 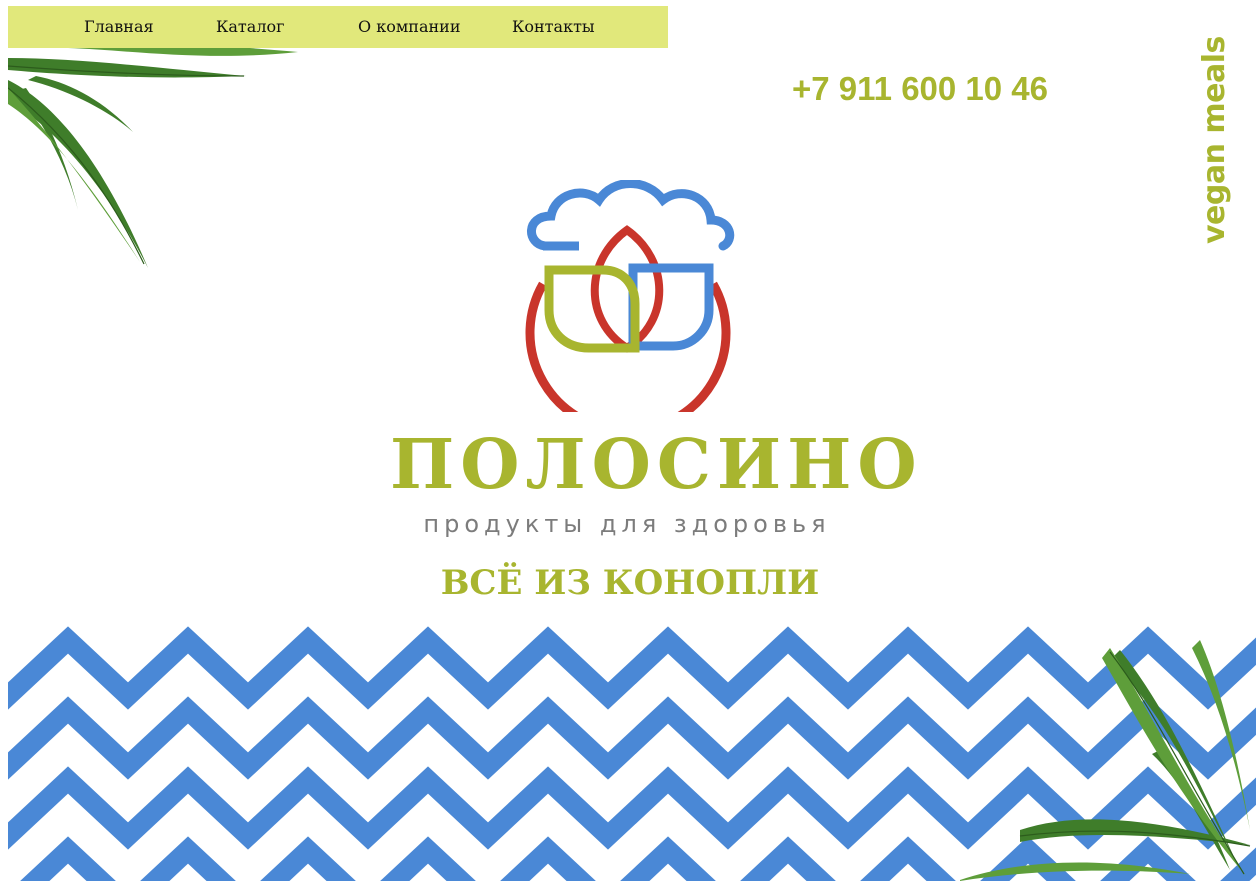 I want to click on vegan-meals-label: vegan meals, so click(x=1214, y=140).